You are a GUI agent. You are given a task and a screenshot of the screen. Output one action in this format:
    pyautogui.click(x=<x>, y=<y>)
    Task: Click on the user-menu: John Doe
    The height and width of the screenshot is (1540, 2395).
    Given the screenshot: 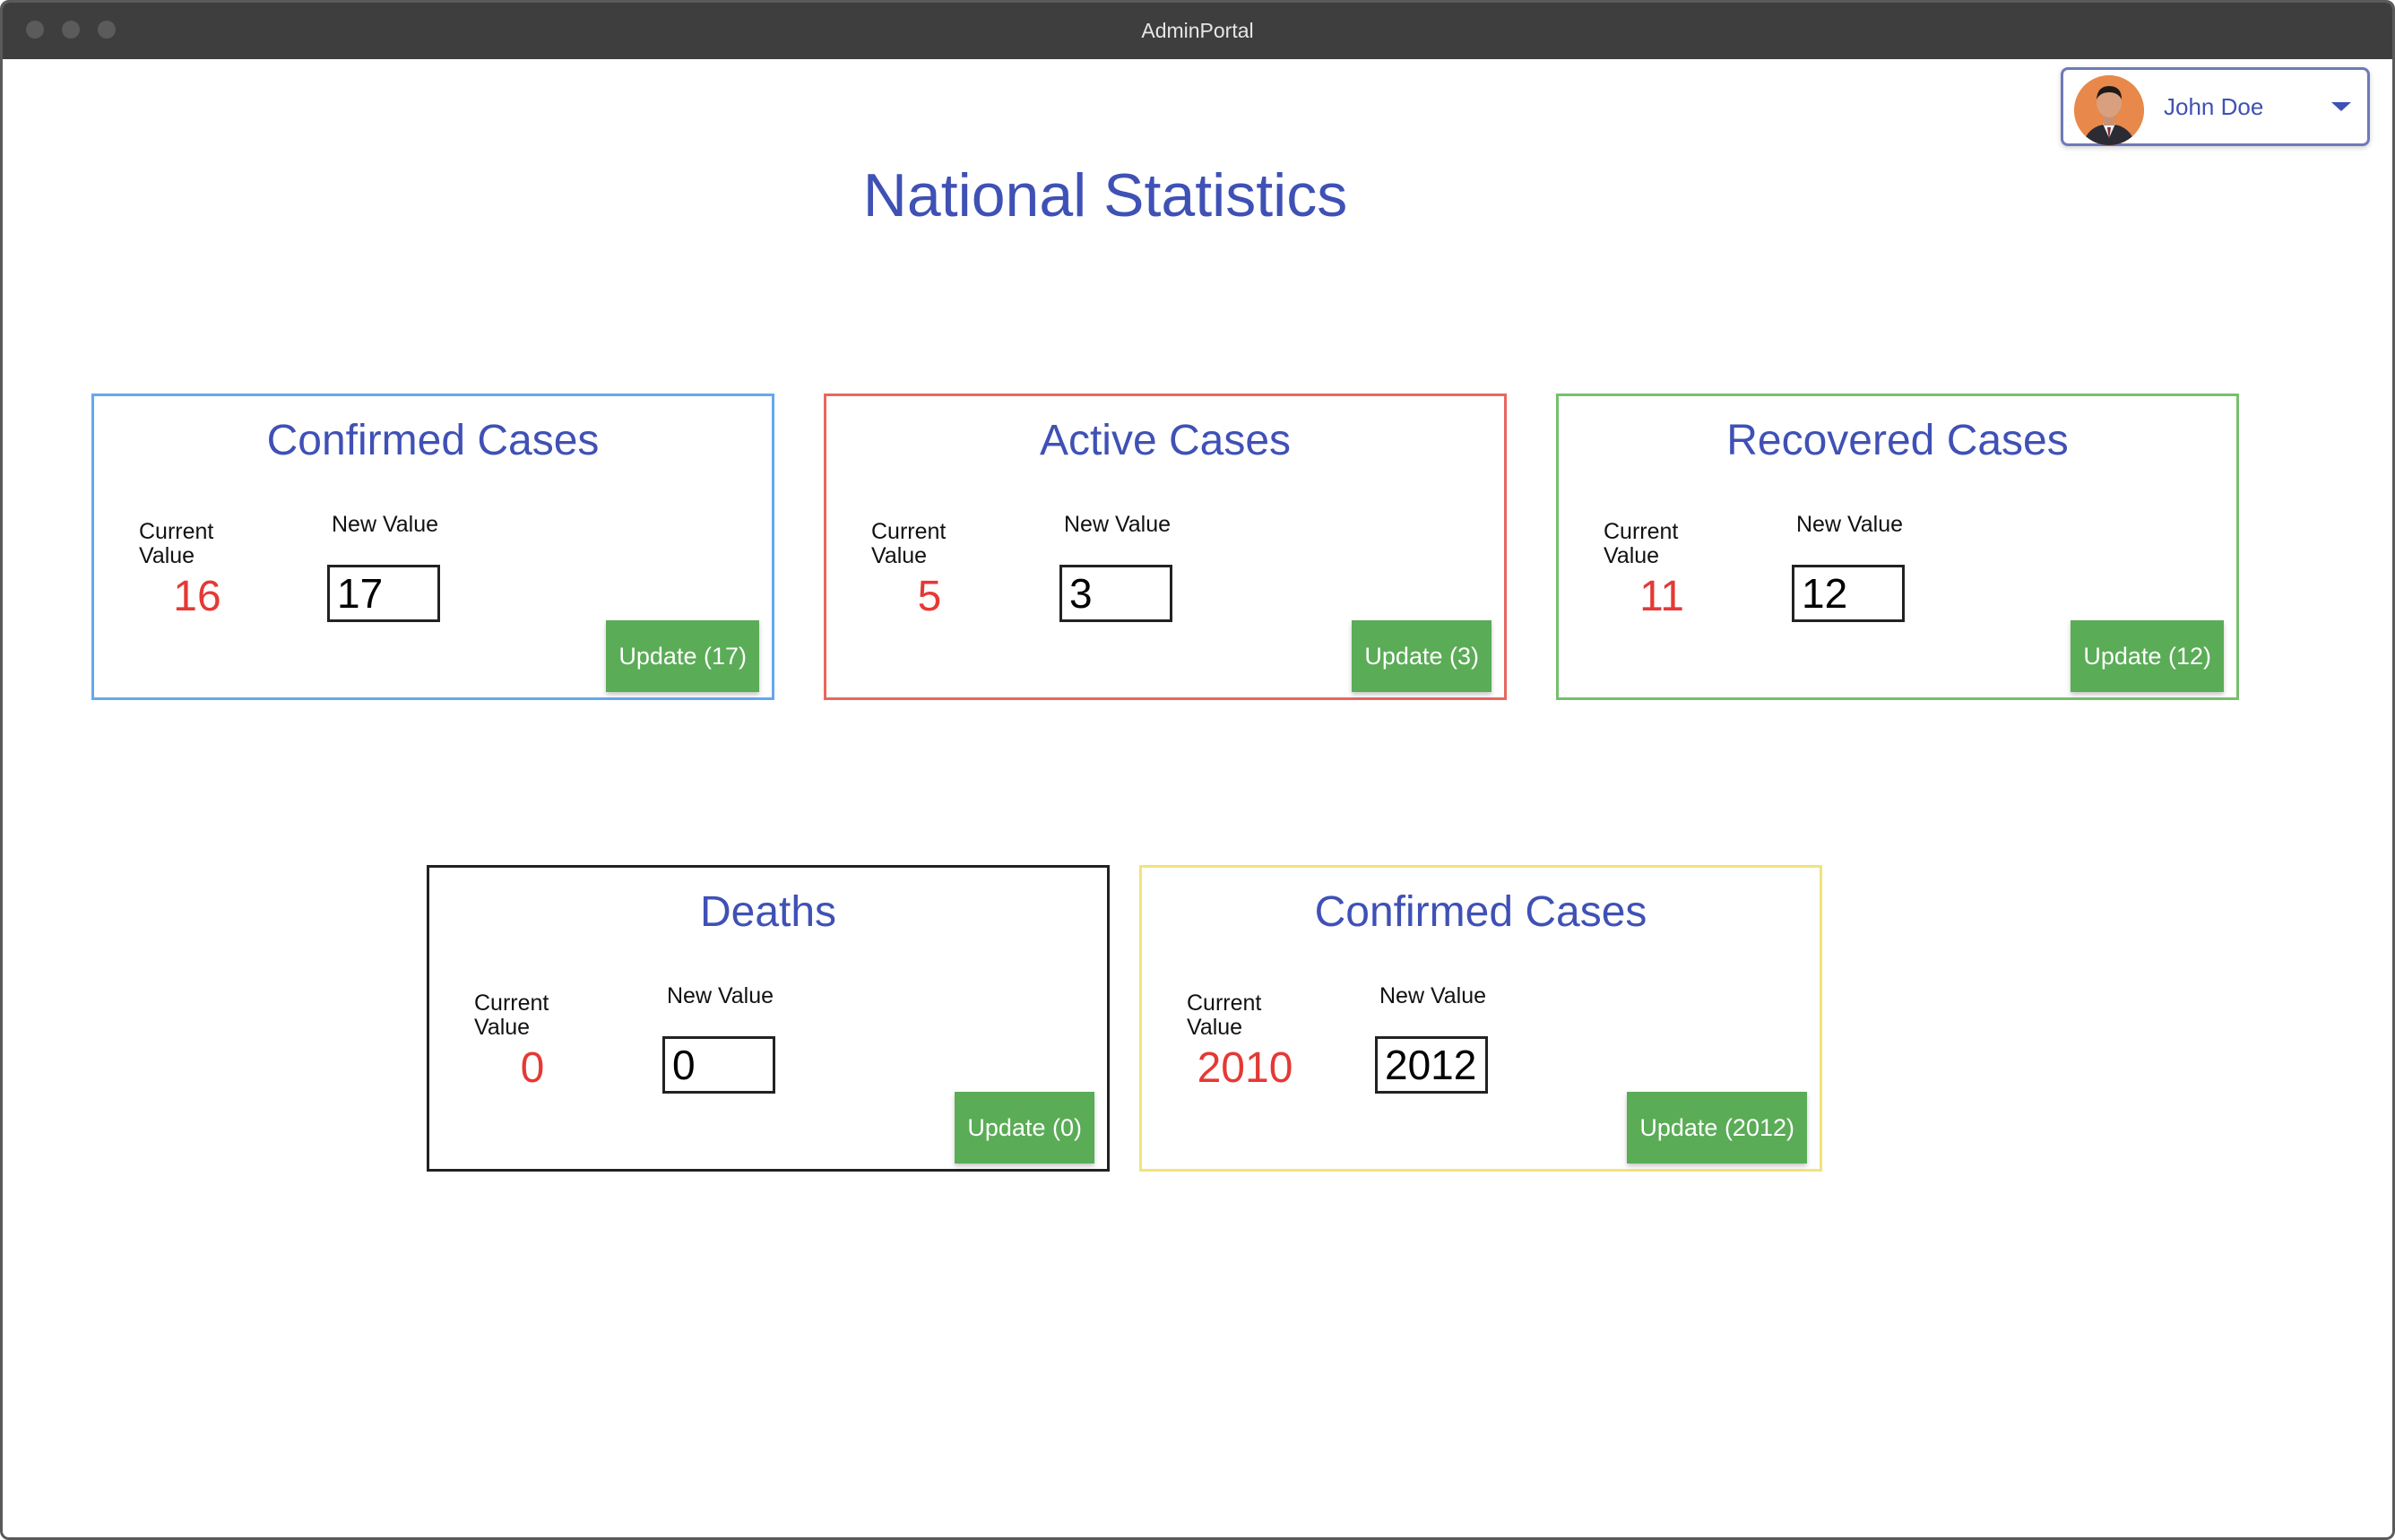 What is the action you would take?
    pyautogui.click(x=2215, y=106)
    